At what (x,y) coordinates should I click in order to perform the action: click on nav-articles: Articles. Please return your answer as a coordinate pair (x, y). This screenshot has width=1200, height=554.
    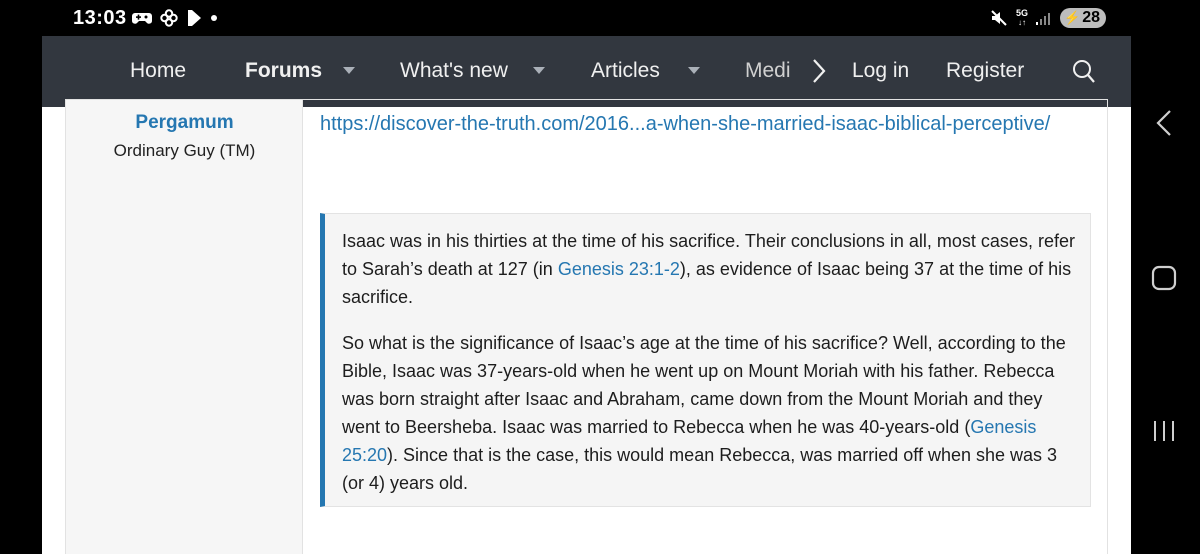
    Looking at the image, I should click on (625, 71).